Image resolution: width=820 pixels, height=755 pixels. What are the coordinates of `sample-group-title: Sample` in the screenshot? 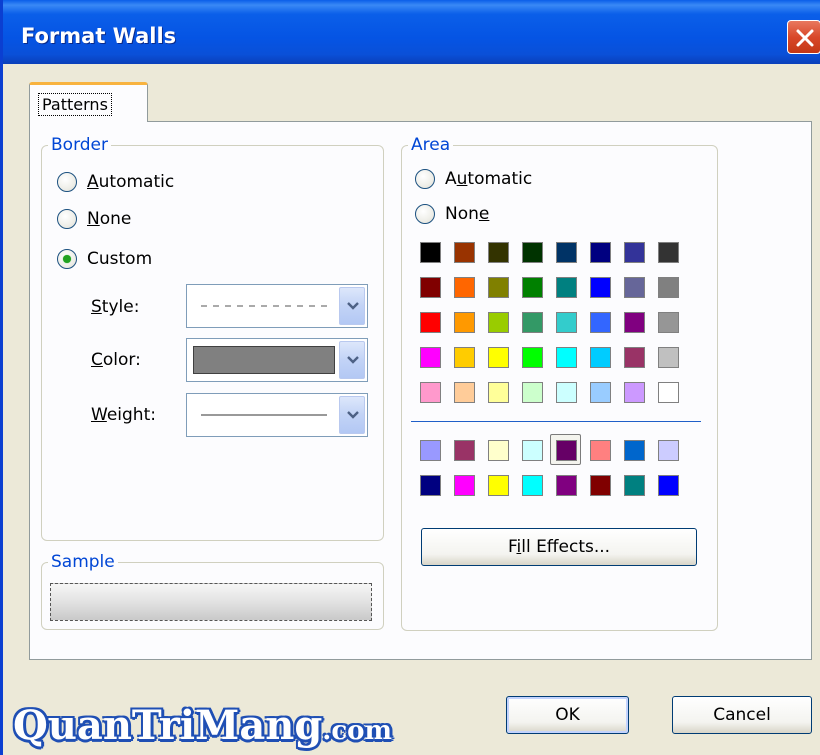 It's located at (83, 562).